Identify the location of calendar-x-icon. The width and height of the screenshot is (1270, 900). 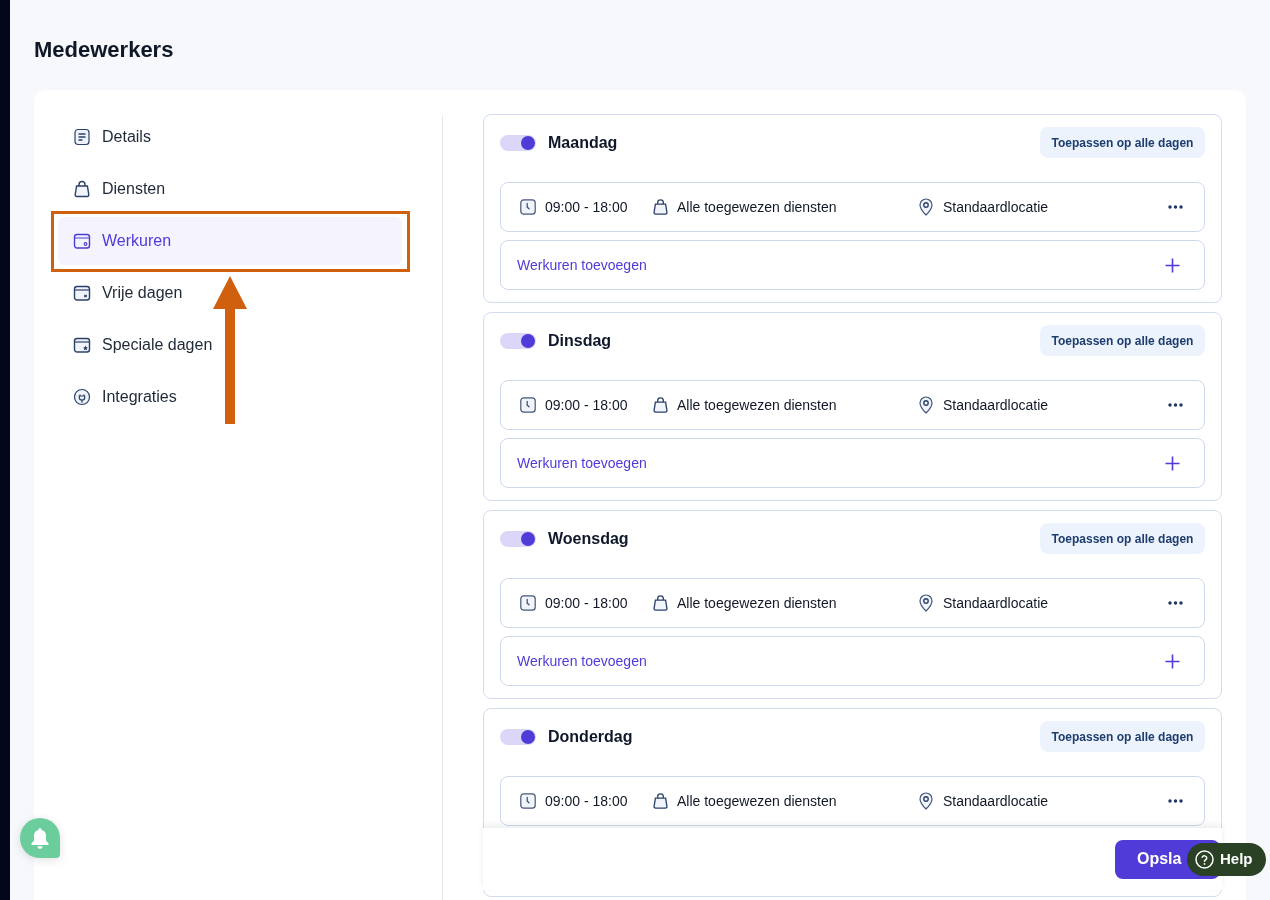
(82, 293).